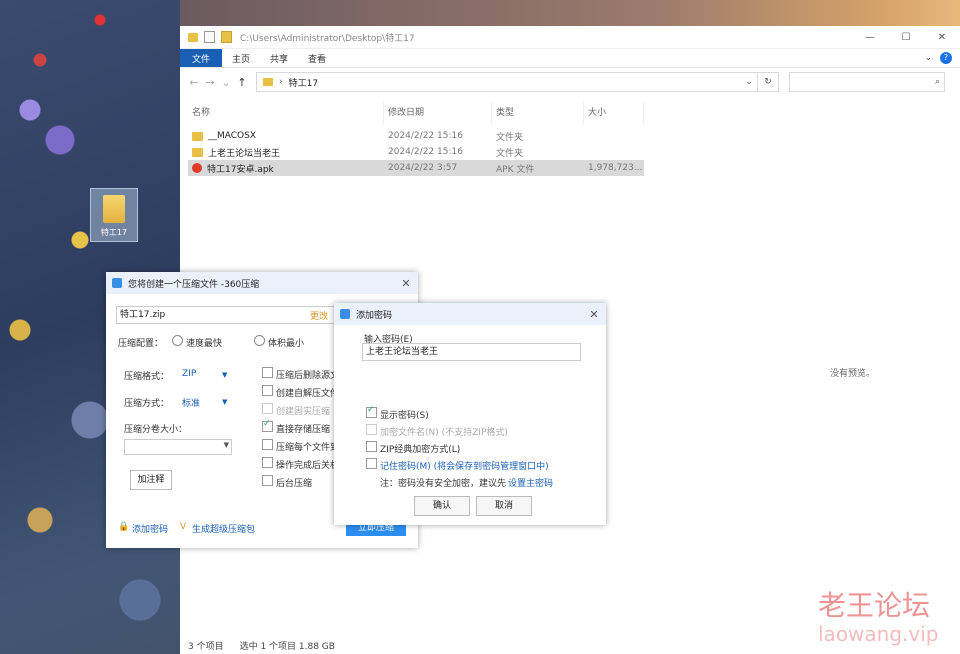  I want to click on show-password-checkbox, so click(371, 411).